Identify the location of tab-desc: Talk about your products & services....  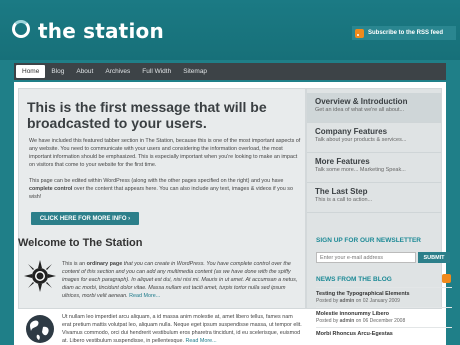
(361, 140).